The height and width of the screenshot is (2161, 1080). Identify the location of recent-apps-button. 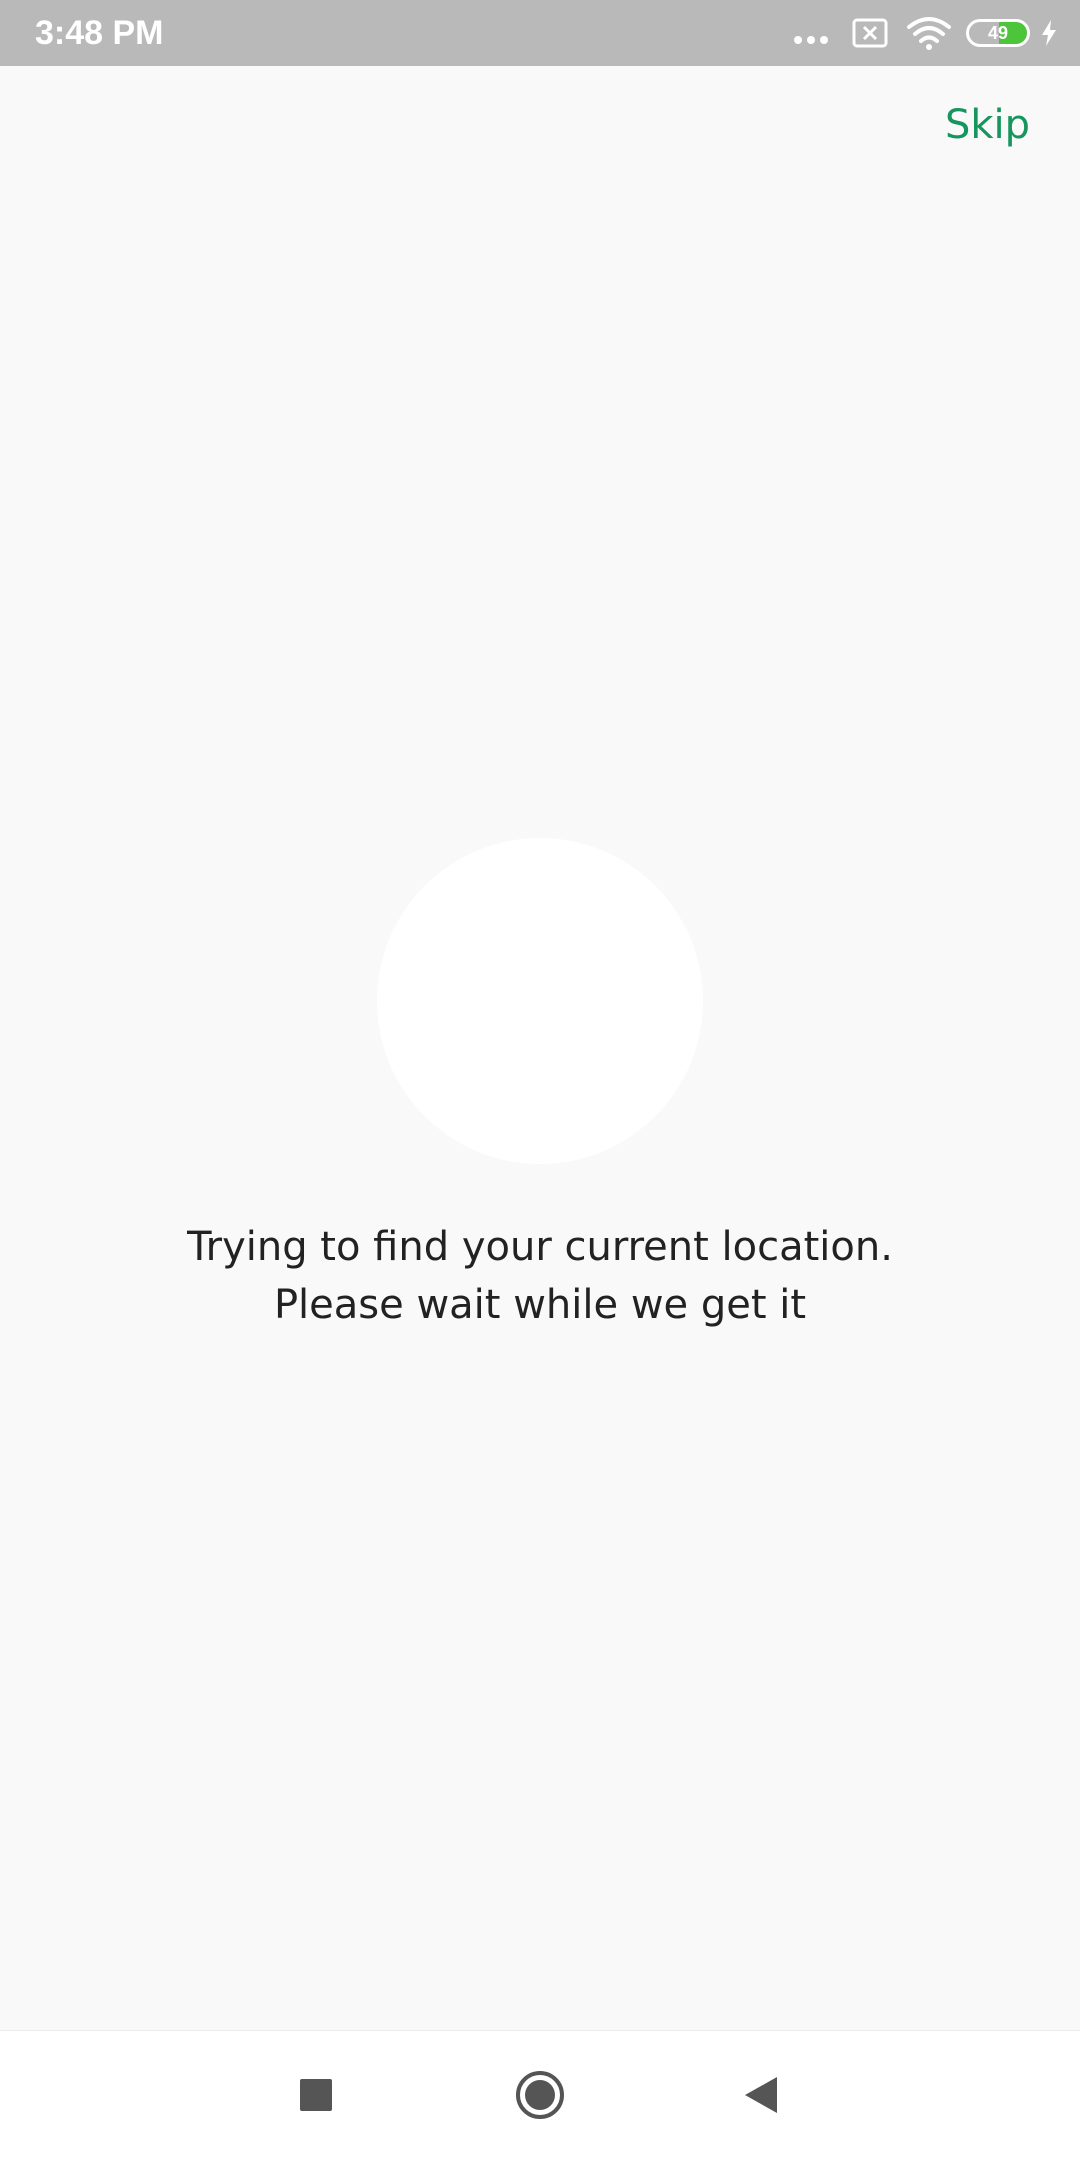
(316, 2095).